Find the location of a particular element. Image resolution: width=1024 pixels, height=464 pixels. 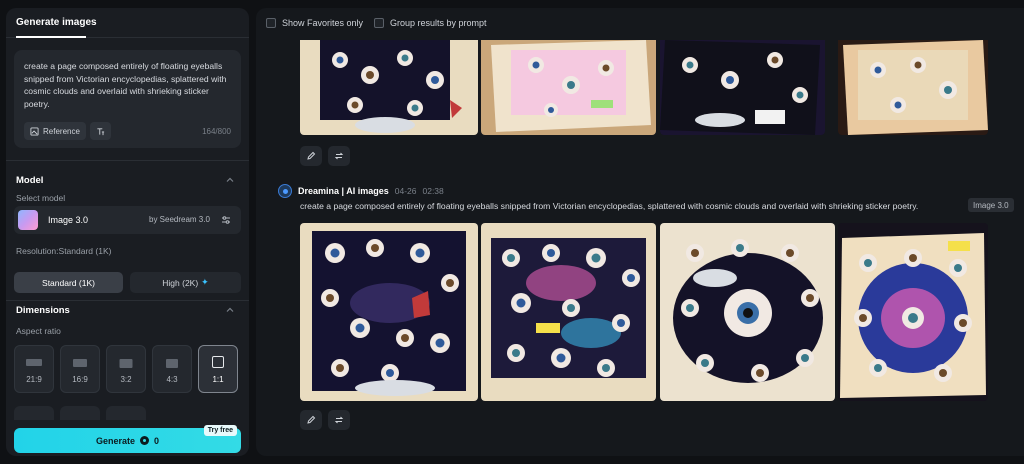

sliders-icon is located at coordinates (226, 220).